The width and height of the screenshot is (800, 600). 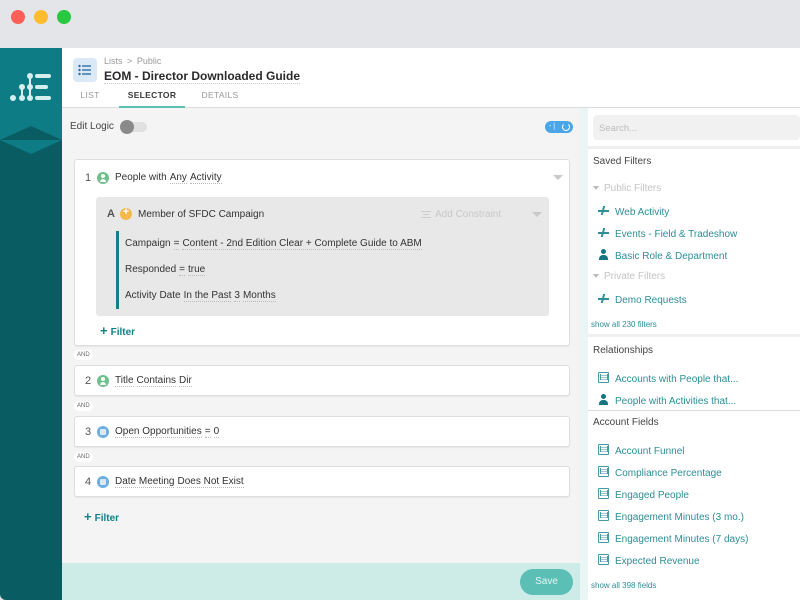 What do you see at coordinates (153, 295) in the screenshot?
I see `constraint-field: Activity Date` at bounding box center [153, 295].